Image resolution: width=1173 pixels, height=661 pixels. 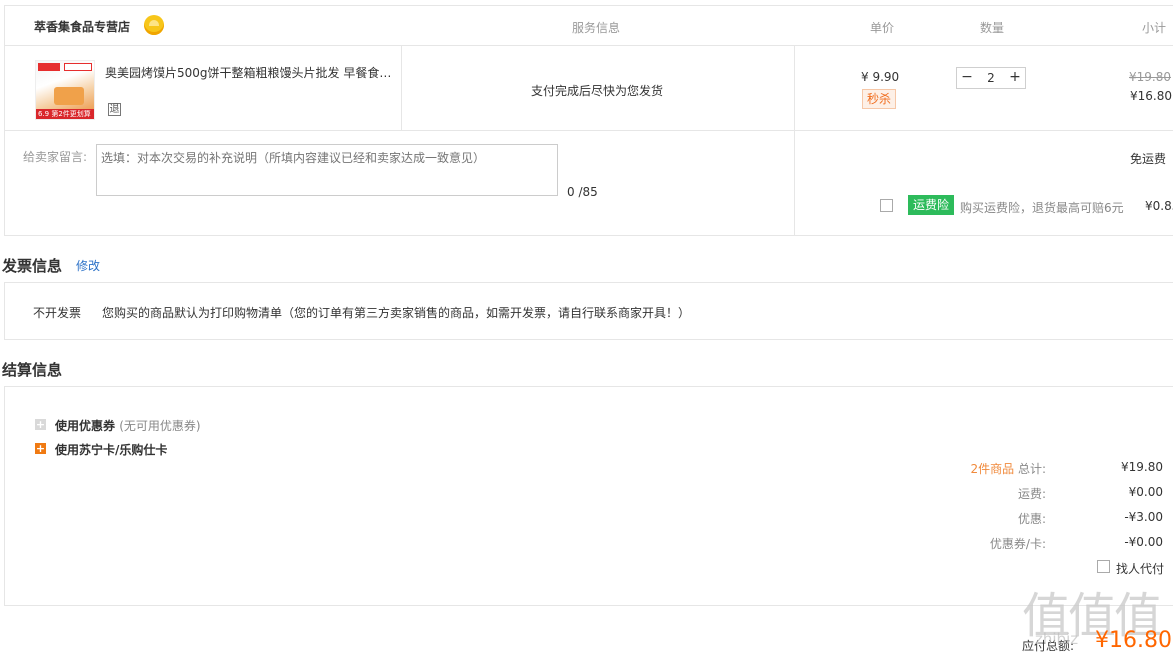 I want to click on settlement-section-title: 结算信息, so click(x=32, y=370).